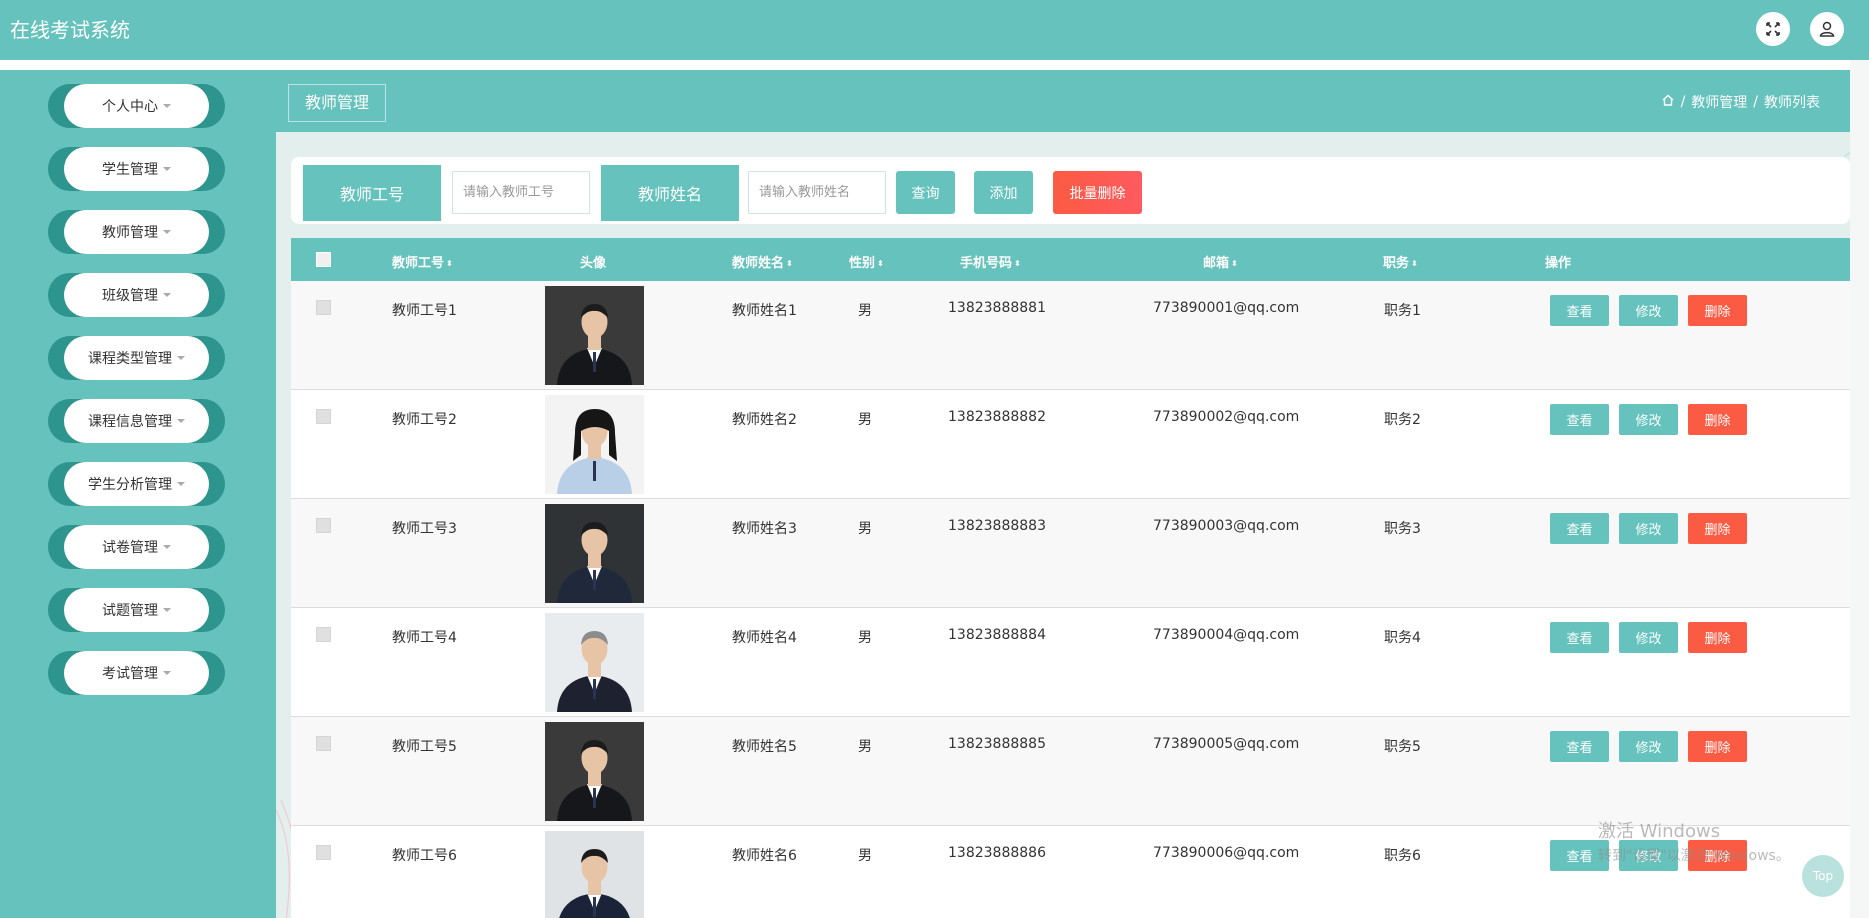  Describe the element at coordinates (1402, 747) in the screenshot. I see `title-cell: 职务5` at that location.